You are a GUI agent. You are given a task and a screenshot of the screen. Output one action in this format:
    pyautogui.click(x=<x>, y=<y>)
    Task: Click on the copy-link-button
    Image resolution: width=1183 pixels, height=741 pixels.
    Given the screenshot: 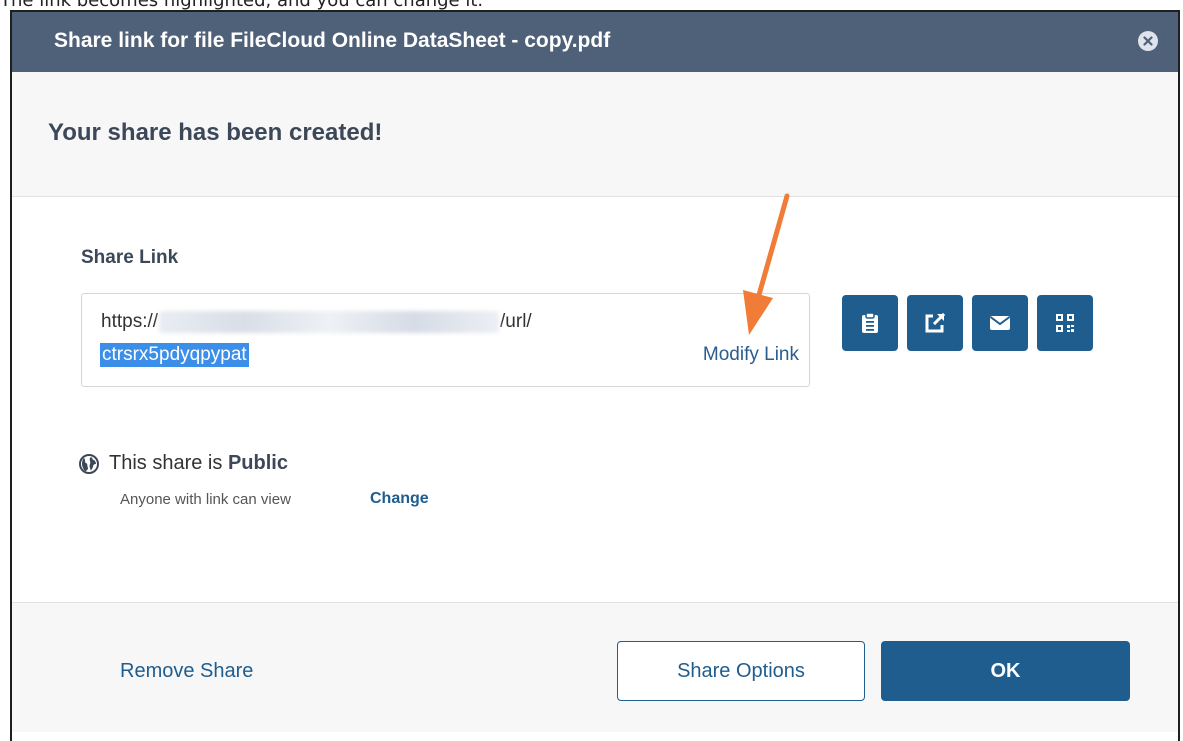 What is the action you would take?
    pyautogui.click(x=870, y=323)
    